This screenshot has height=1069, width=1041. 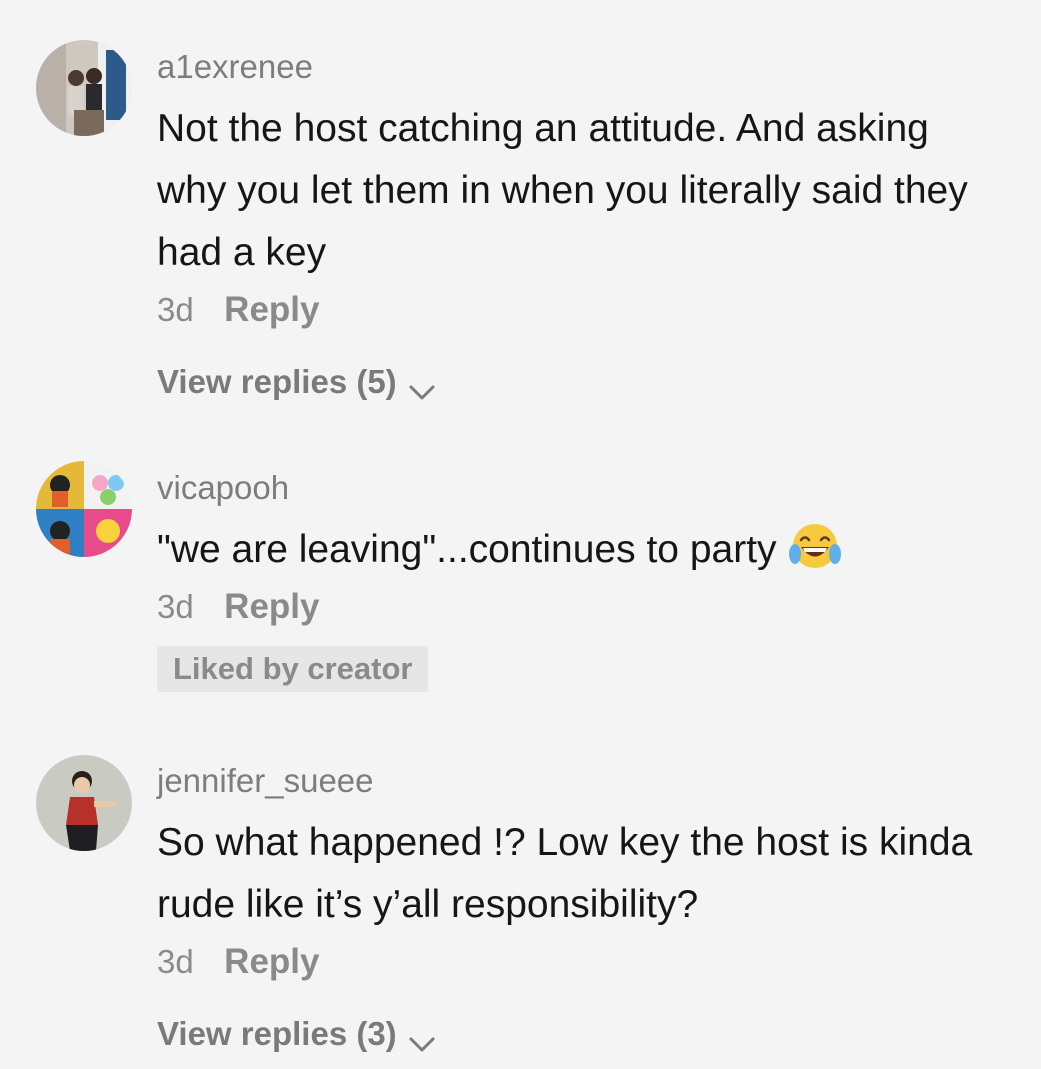 What do you see at coordinates (277, 381) in the screenshot?
I see `view-replies-label: View replies (5)` at bounding box center [277, 381].